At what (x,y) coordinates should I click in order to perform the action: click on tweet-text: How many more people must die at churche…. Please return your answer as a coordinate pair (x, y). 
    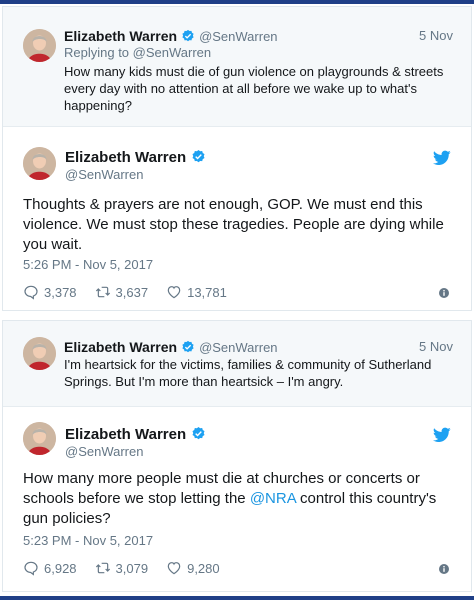
    Looking at the image, I should click on (243, 499).